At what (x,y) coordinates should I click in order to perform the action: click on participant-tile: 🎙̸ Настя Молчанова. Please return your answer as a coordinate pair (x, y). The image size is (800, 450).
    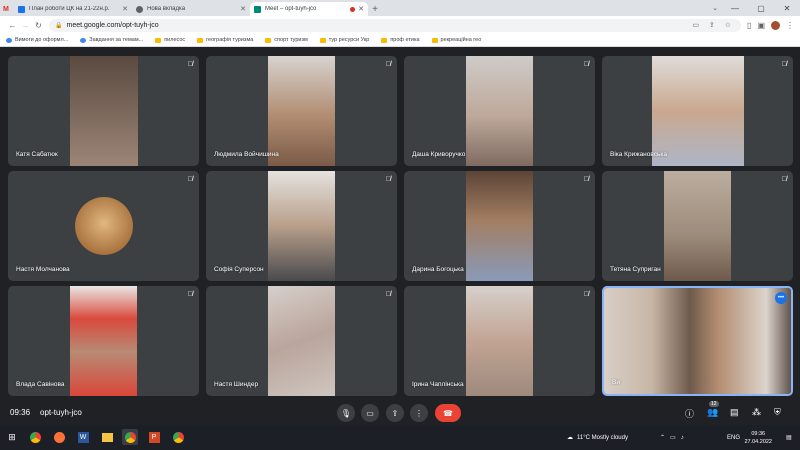
    Looking at the image, I should click on (103, 226).